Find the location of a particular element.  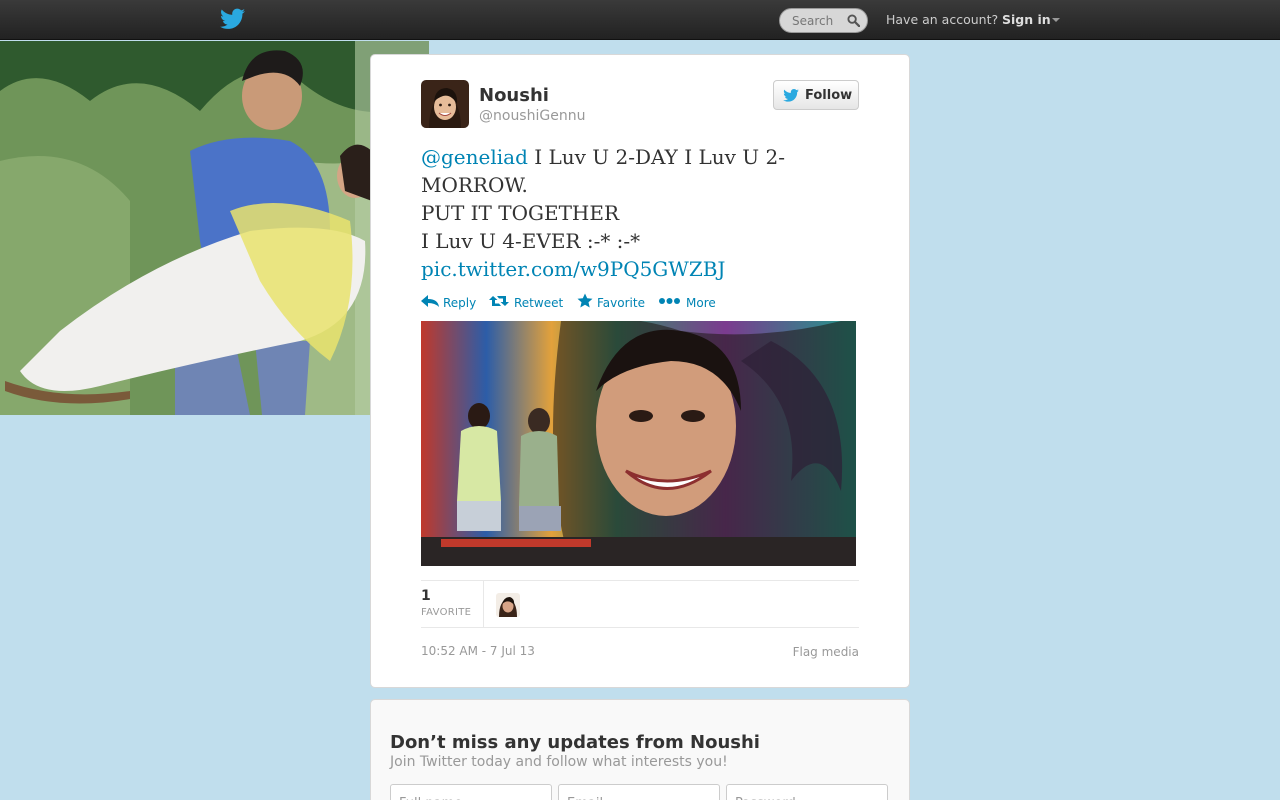

sign-in-link: Sign in is located at coordinates (1026, 19).